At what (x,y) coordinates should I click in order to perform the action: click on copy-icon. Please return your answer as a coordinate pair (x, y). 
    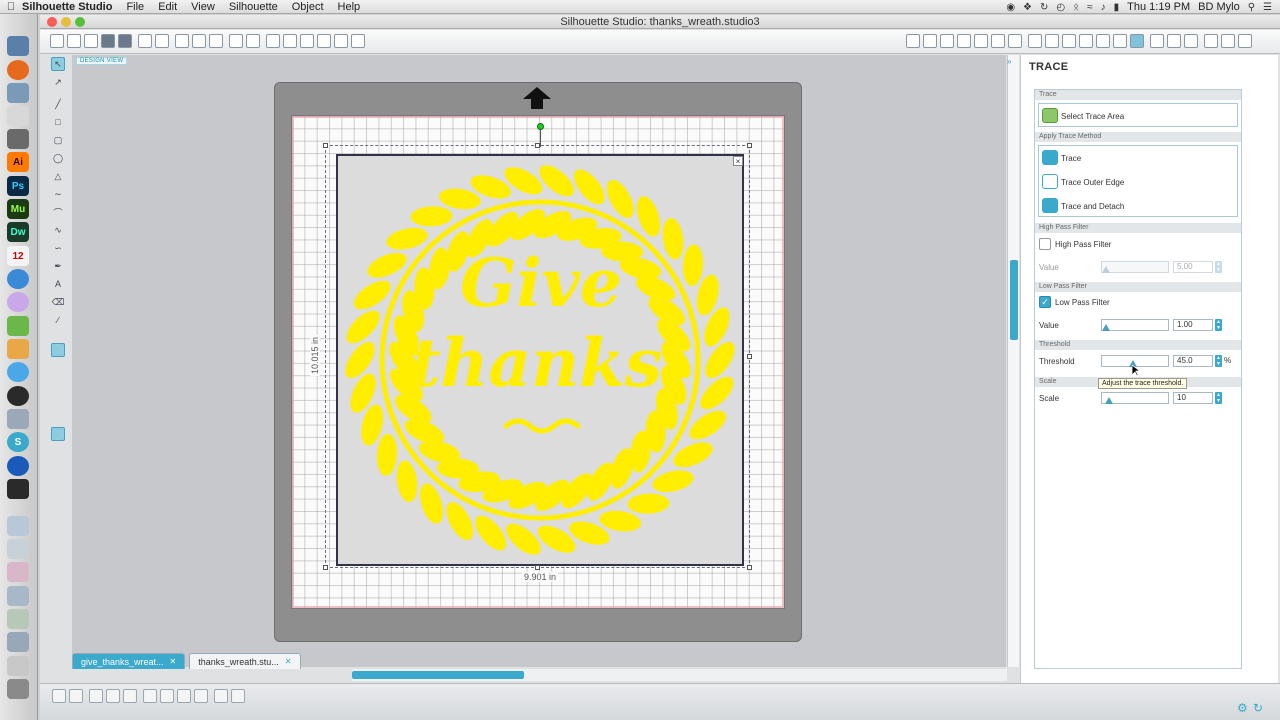
    Looking at the image, I should click on (182, 41).